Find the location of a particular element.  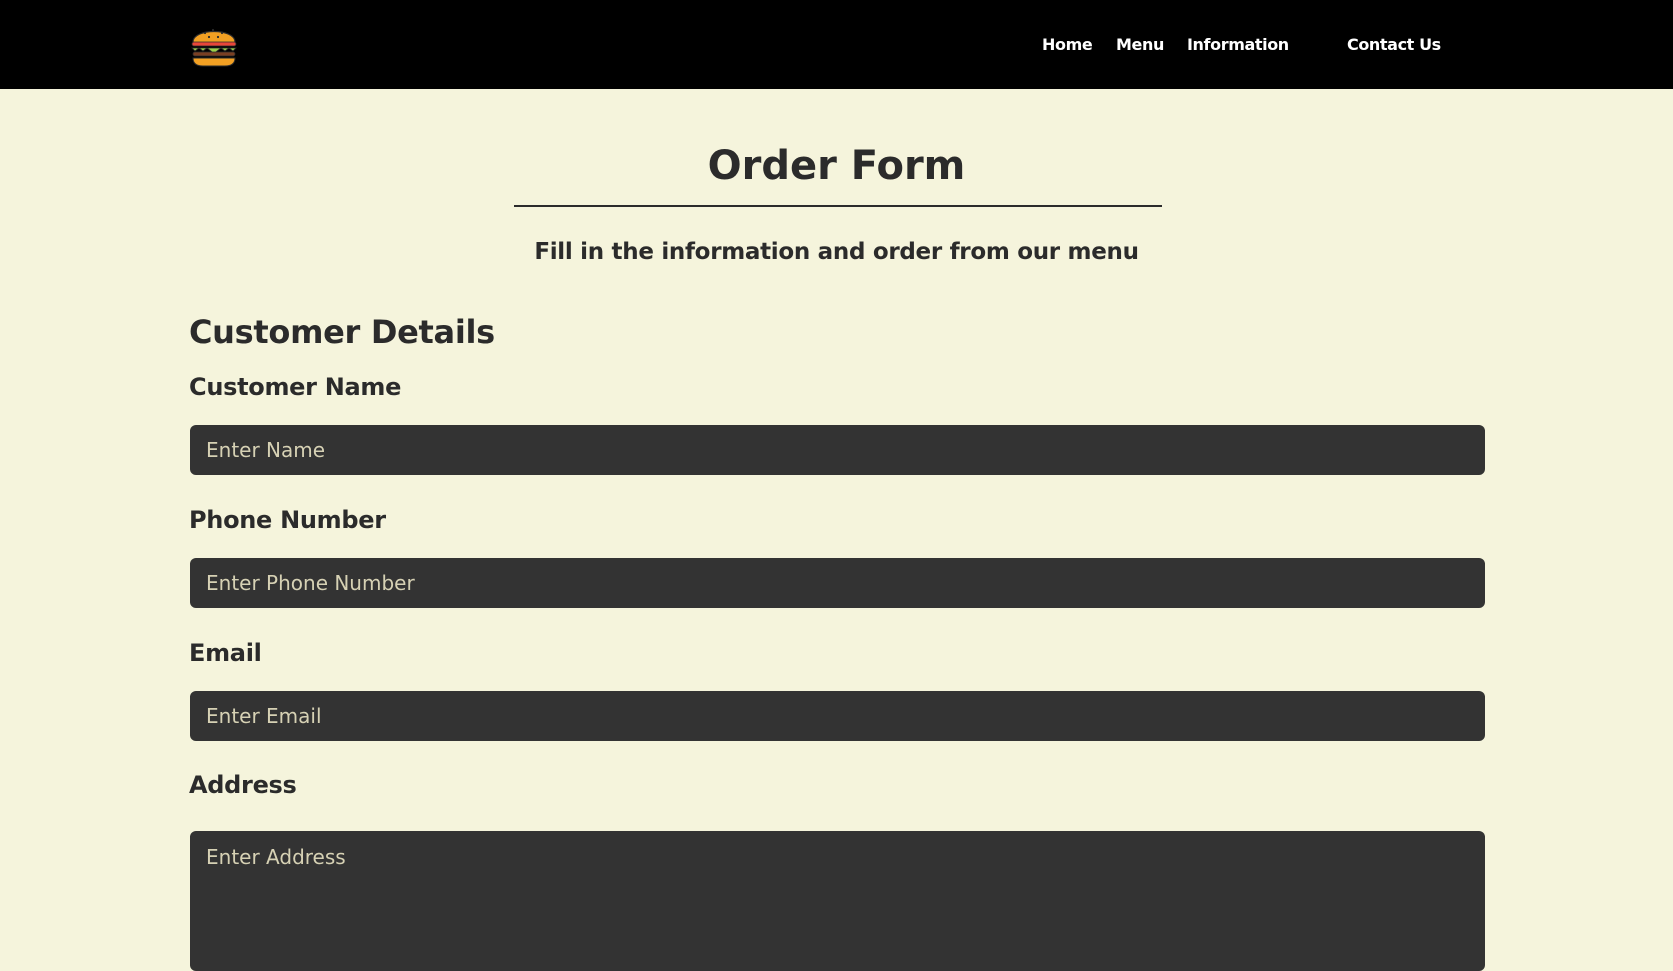

nav-link-information: Information is located at coordinates (1238, 45).